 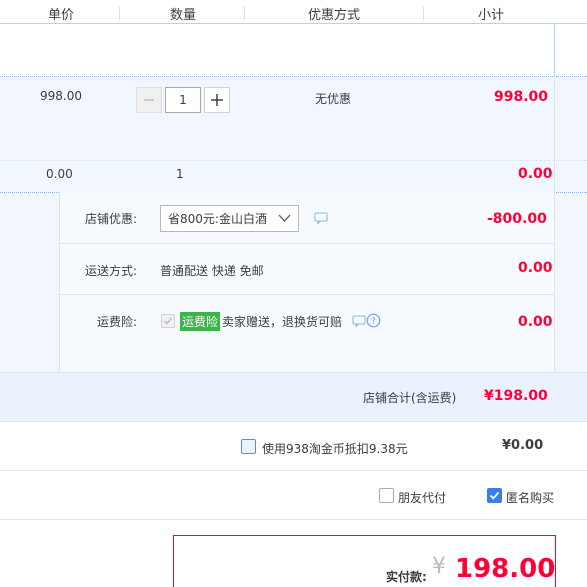 I want to click on insurance-amount: 0.00, so click(x=535, y=322).